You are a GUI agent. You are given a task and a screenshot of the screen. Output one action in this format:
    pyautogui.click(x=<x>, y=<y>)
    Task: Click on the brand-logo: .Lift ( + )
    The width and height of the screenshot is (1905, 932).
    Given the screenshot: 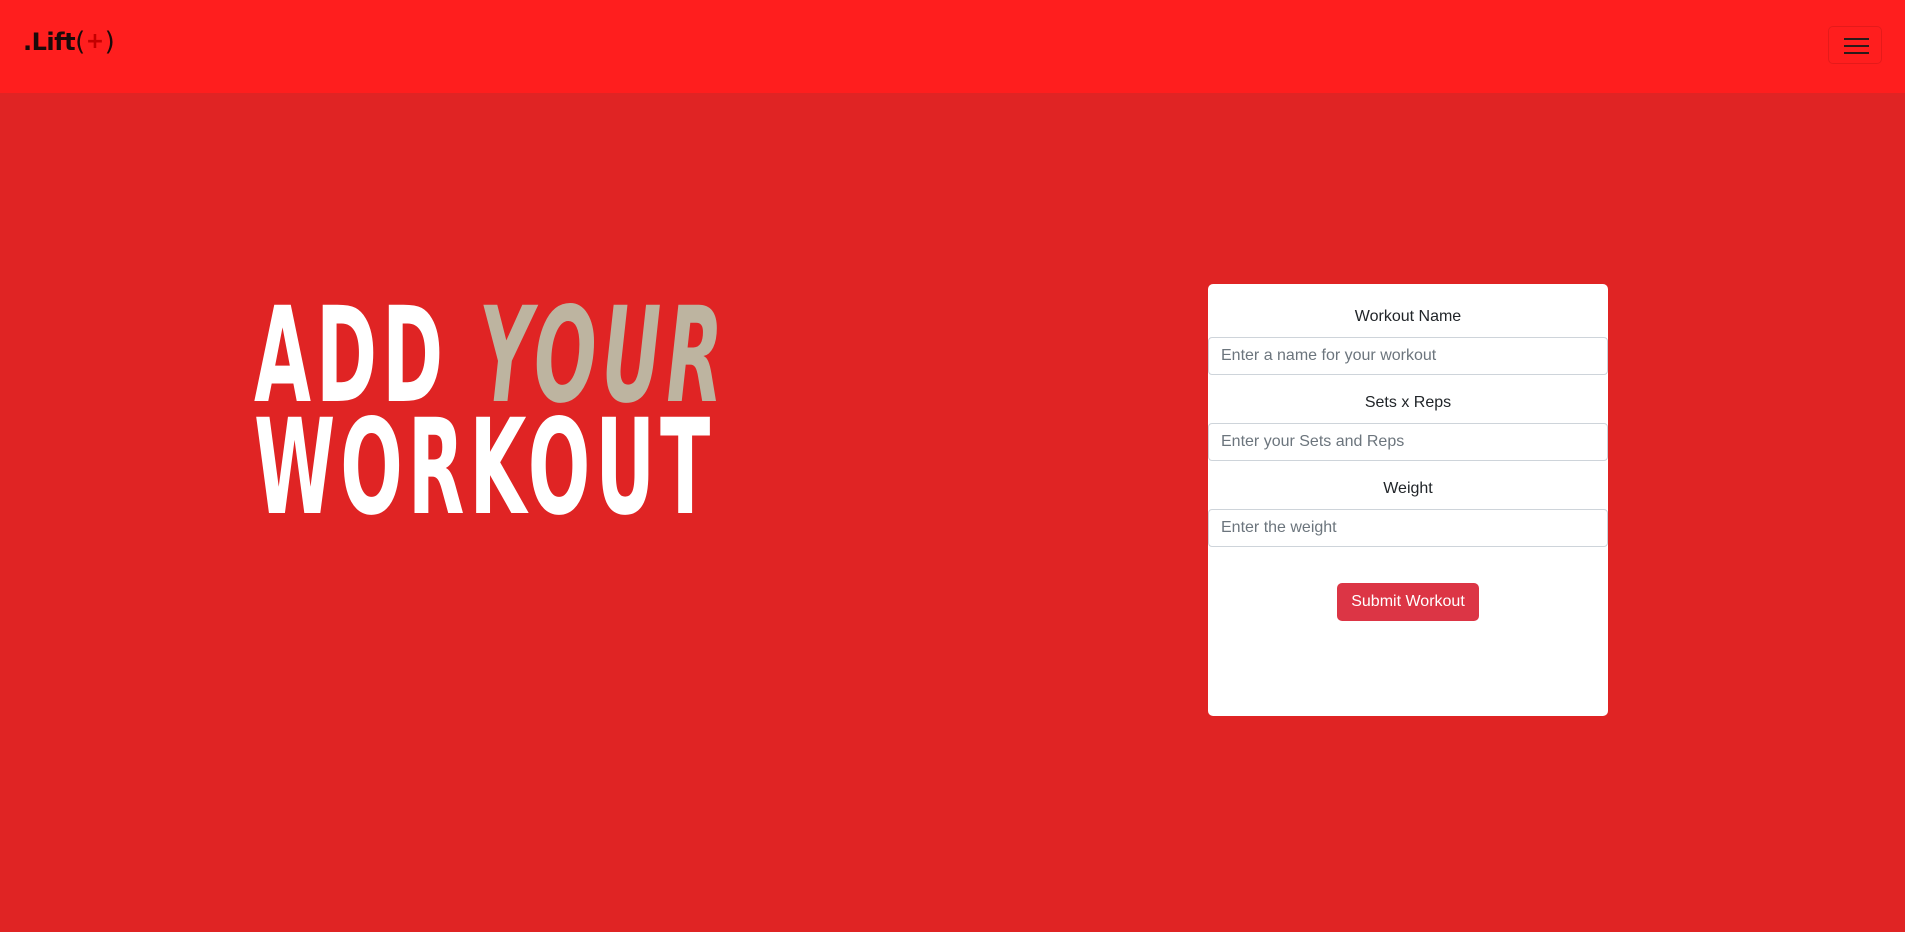 What is the action you would take?
    pyautogui.click(x=69, y=42)
    